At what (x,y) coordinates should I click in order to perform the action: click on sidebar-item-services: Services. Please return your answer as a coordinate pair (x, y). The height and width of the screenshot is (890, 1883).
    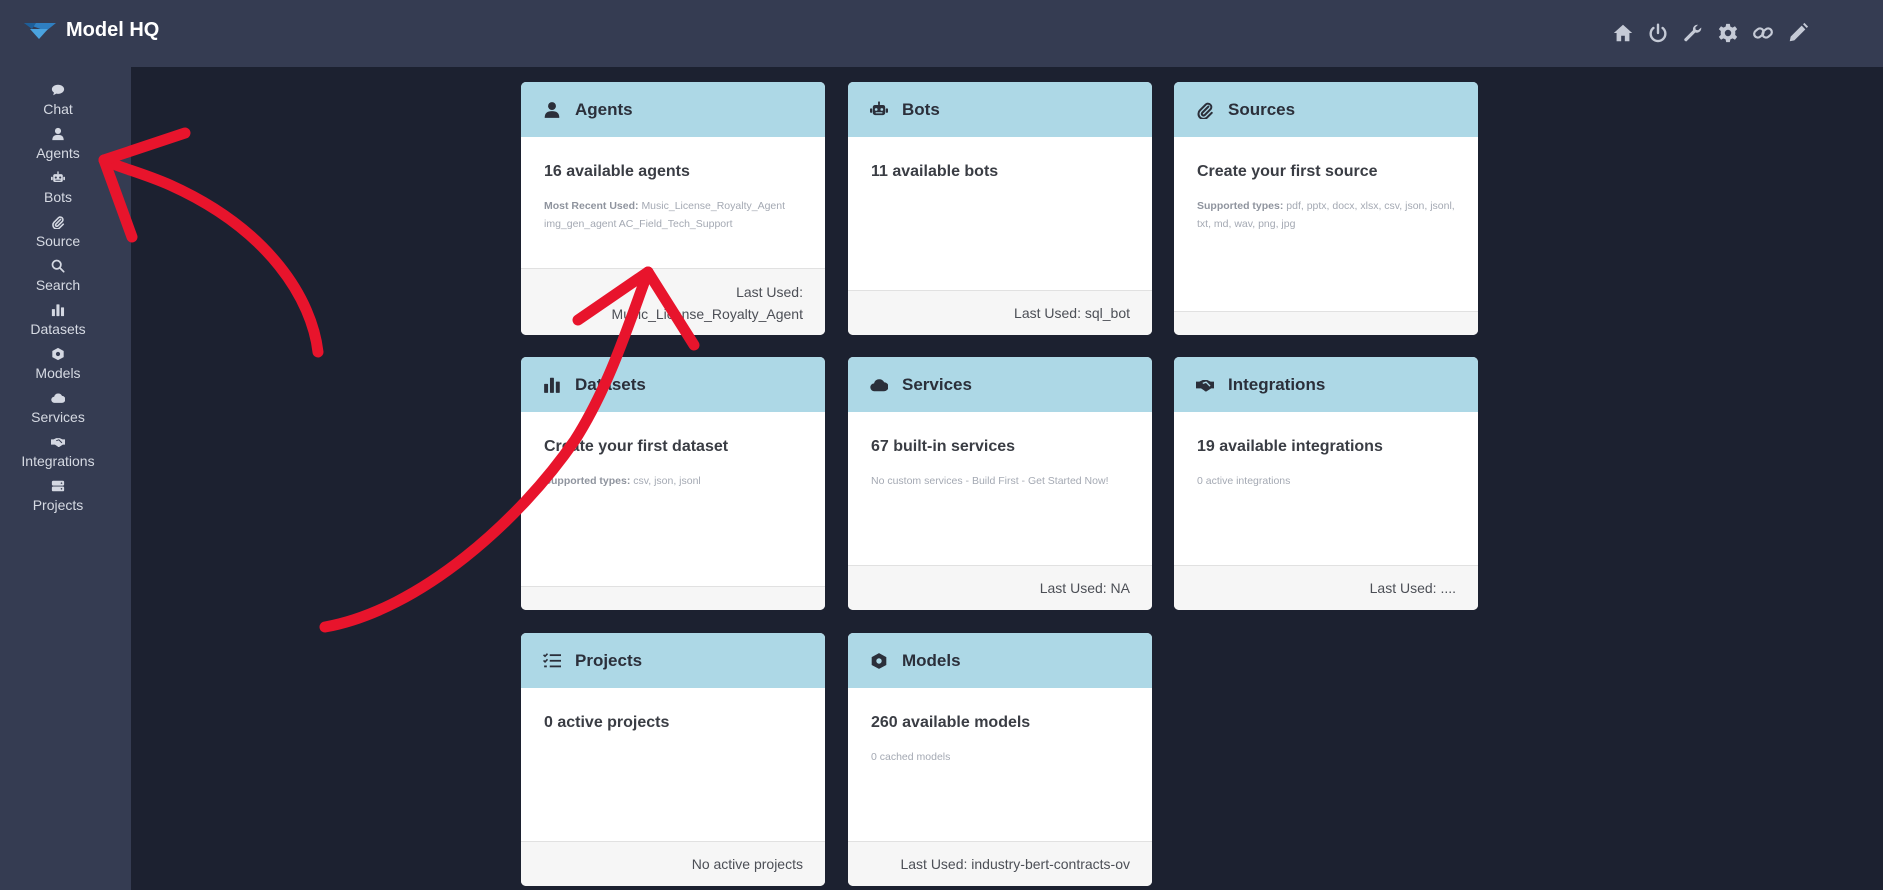
    Looking at the image, I should click on (58, 412).